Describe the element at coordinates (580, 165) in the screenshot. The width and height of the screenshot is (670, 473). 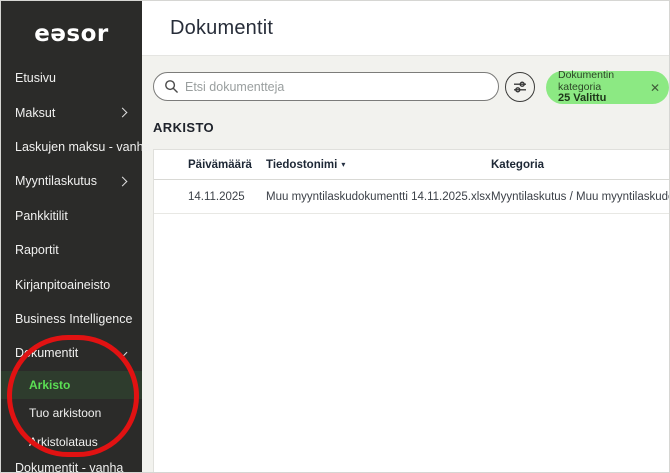
I see `col-header-category: Kategoria` at that location.